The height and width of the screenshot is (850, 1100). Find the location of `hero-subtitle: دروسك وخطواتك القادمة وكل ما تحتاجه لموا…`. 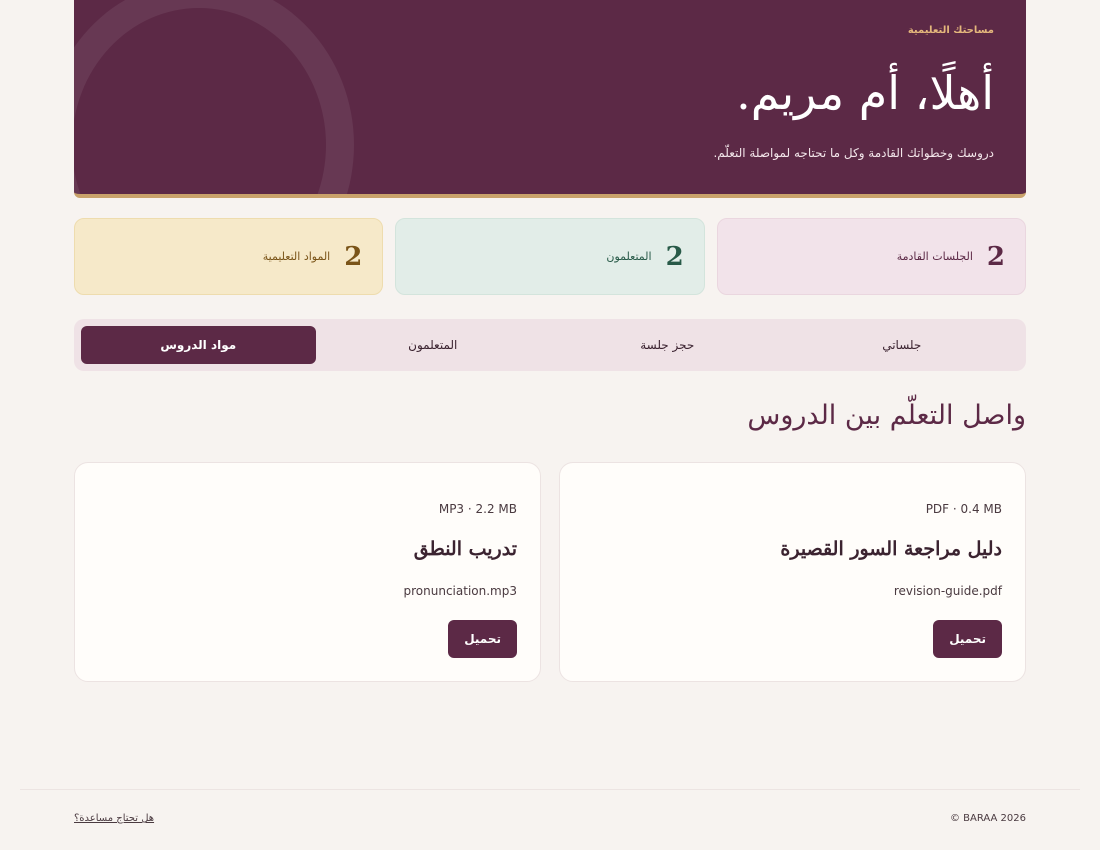

hero-subtitle: دروسك وخطواتك القادمة وكل ما تحتاجه لموا… is located at coordinates (853, 153).